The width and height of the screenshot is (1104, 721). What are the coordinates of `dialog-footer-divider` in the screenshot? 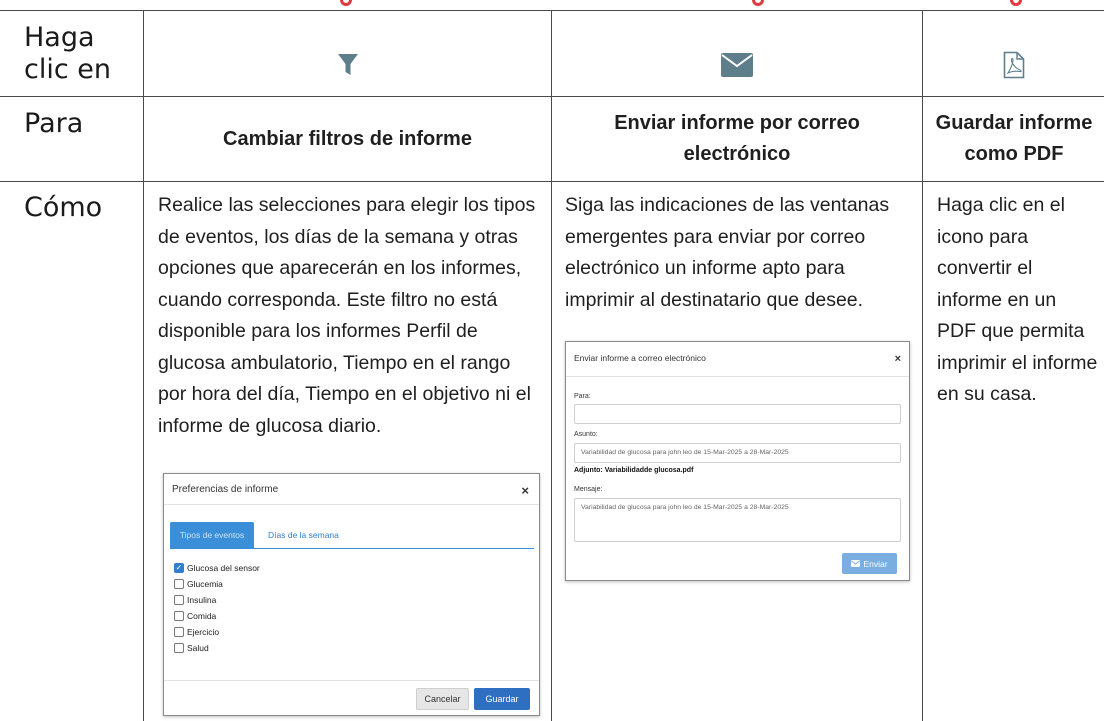 It's located at (351, 680).